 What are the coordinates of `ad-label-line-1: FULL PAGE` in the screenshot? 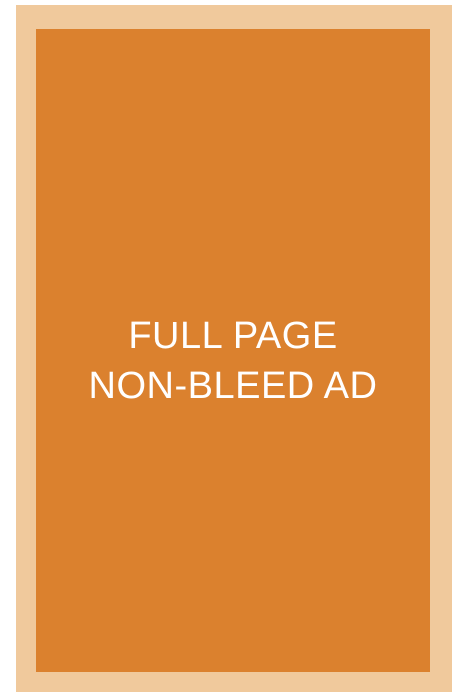 It's located at (233, 335).